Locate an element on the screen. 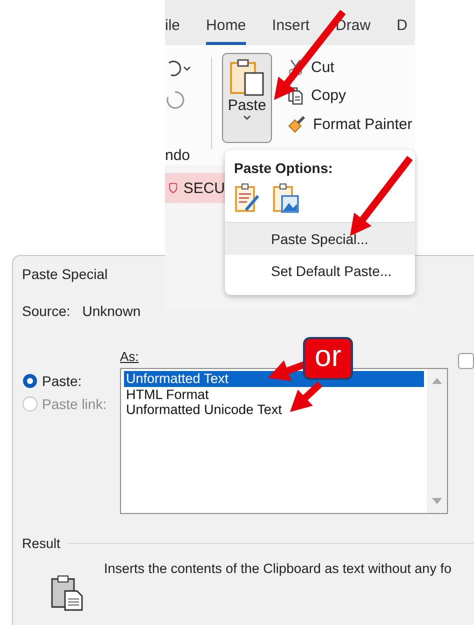  scissors-icon is located at coordinates (296, 67).